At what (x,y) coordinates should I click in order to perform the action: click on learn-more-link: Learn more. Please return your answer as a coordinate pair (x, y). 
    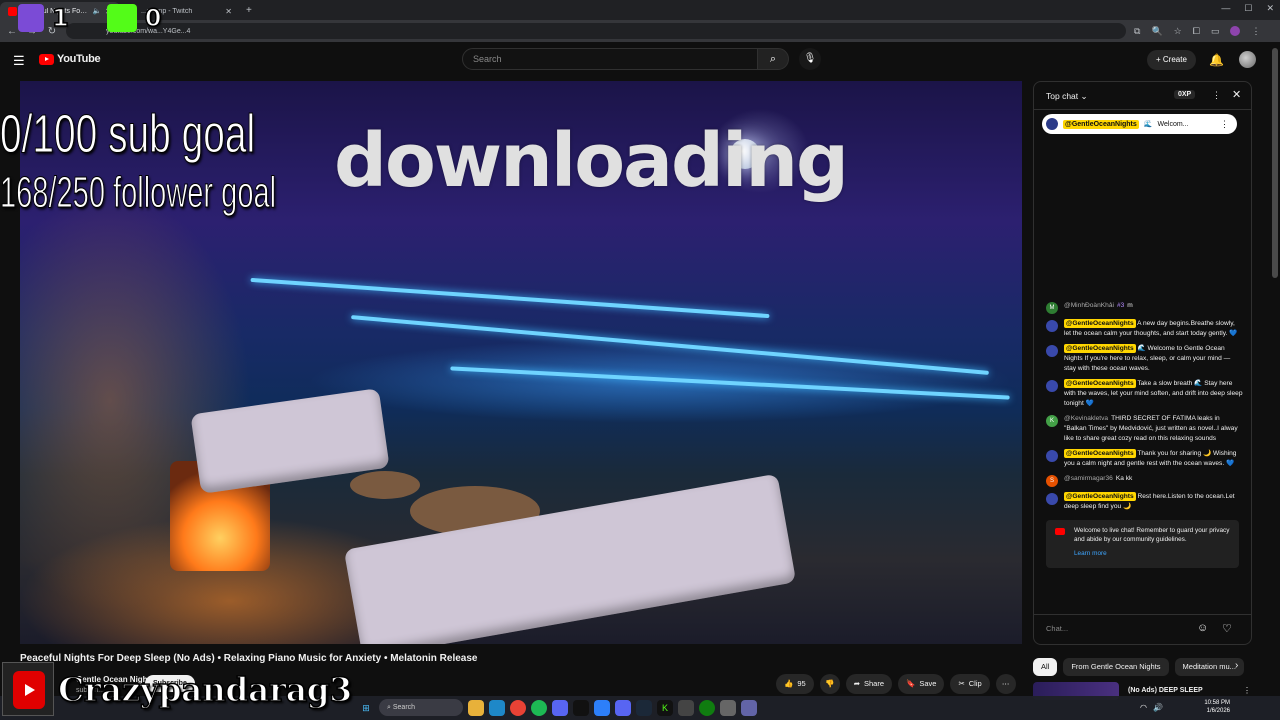
    Looking at the image, I should click on (1152, 553).